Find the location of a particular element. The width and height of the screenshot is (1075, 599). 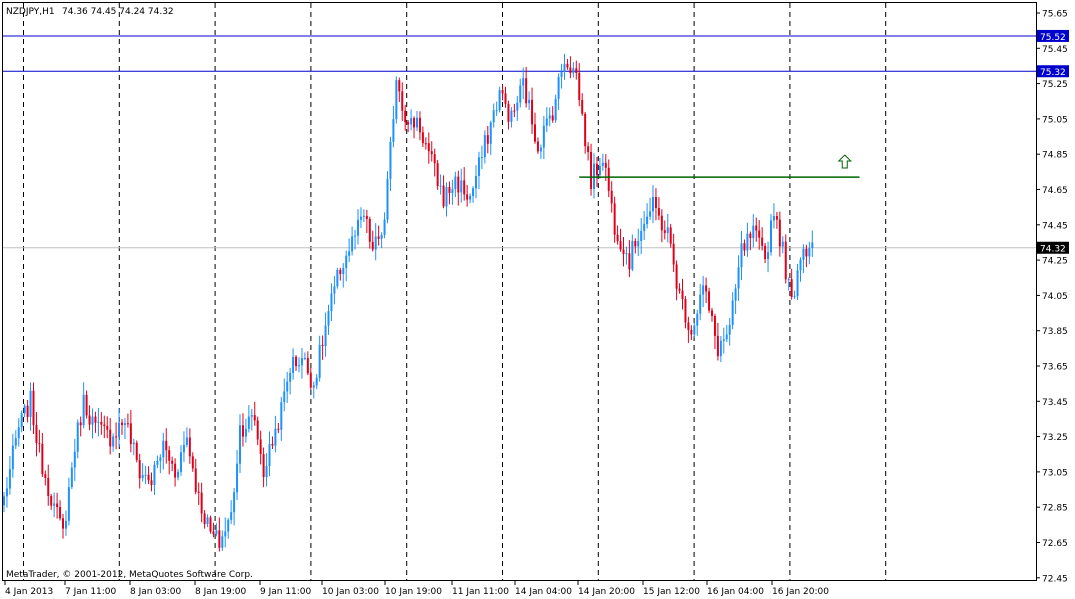

y-tick-label: 73.05 is located at coordinates (1055, 473).